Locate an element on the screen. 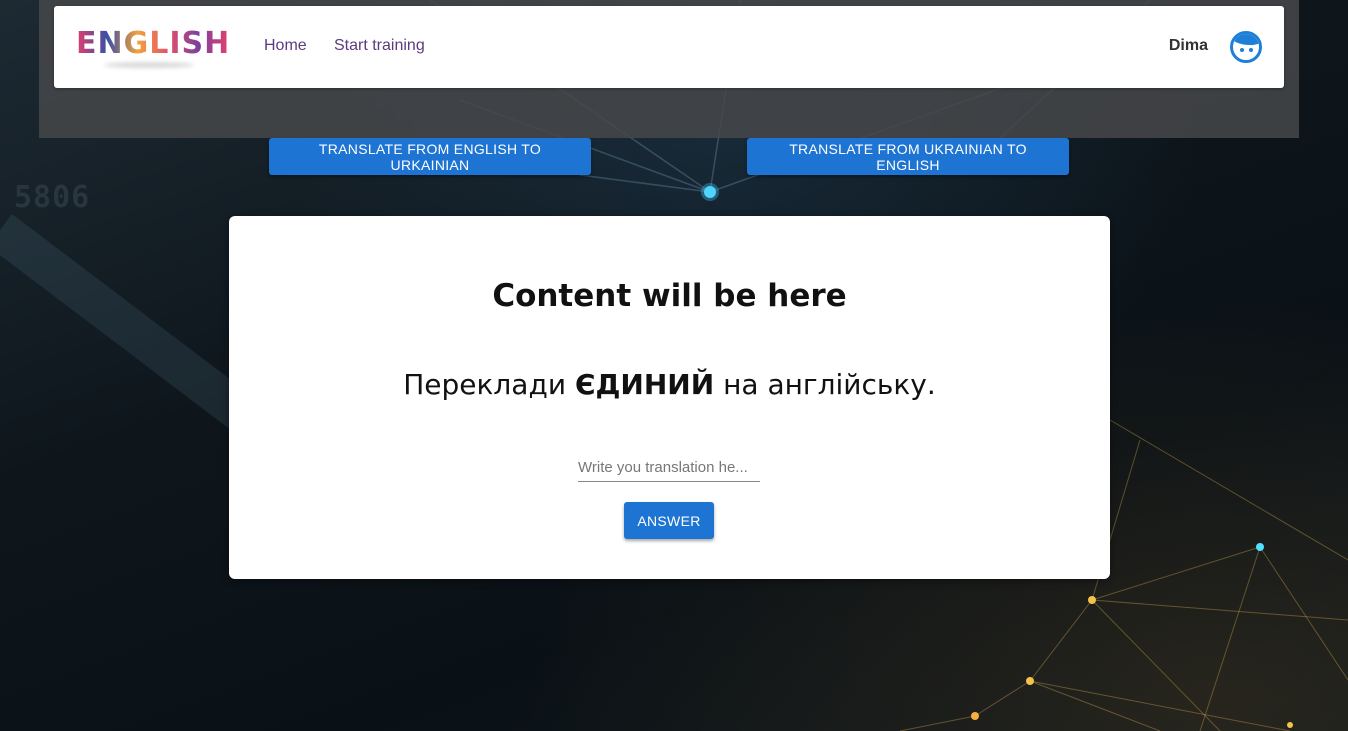 This screenshot has width=1348, height=731. nav-link-home: Home is located at coordinates (285, 46).